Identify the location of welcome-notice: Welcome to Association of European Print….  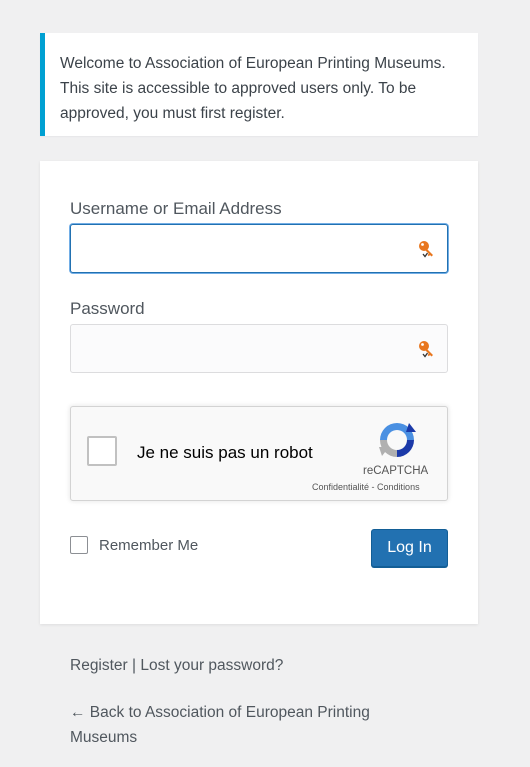
(259, 84).